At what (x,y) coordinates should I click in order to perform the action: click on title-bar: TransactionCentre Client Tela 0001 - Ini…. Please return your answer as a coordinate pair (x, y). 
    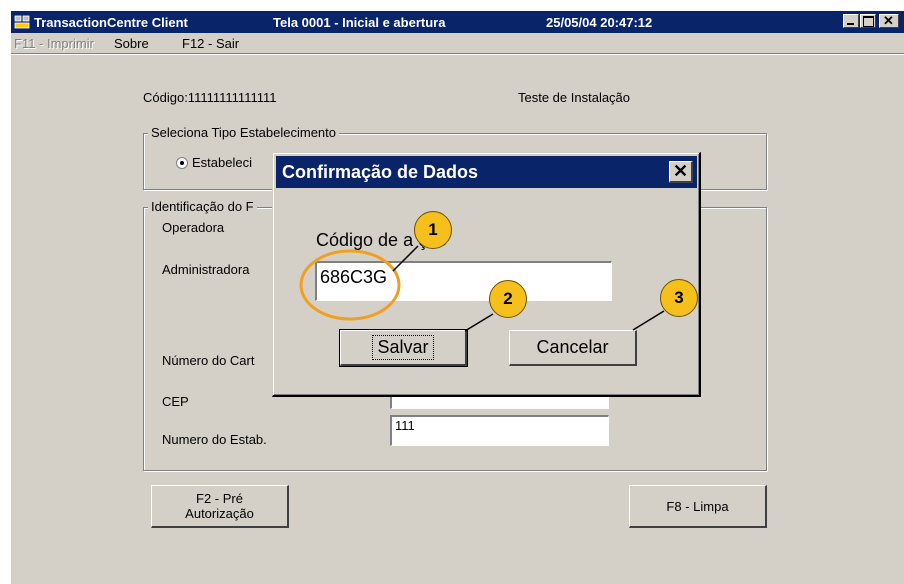
    Looking at the image, I should click on (457, 22).